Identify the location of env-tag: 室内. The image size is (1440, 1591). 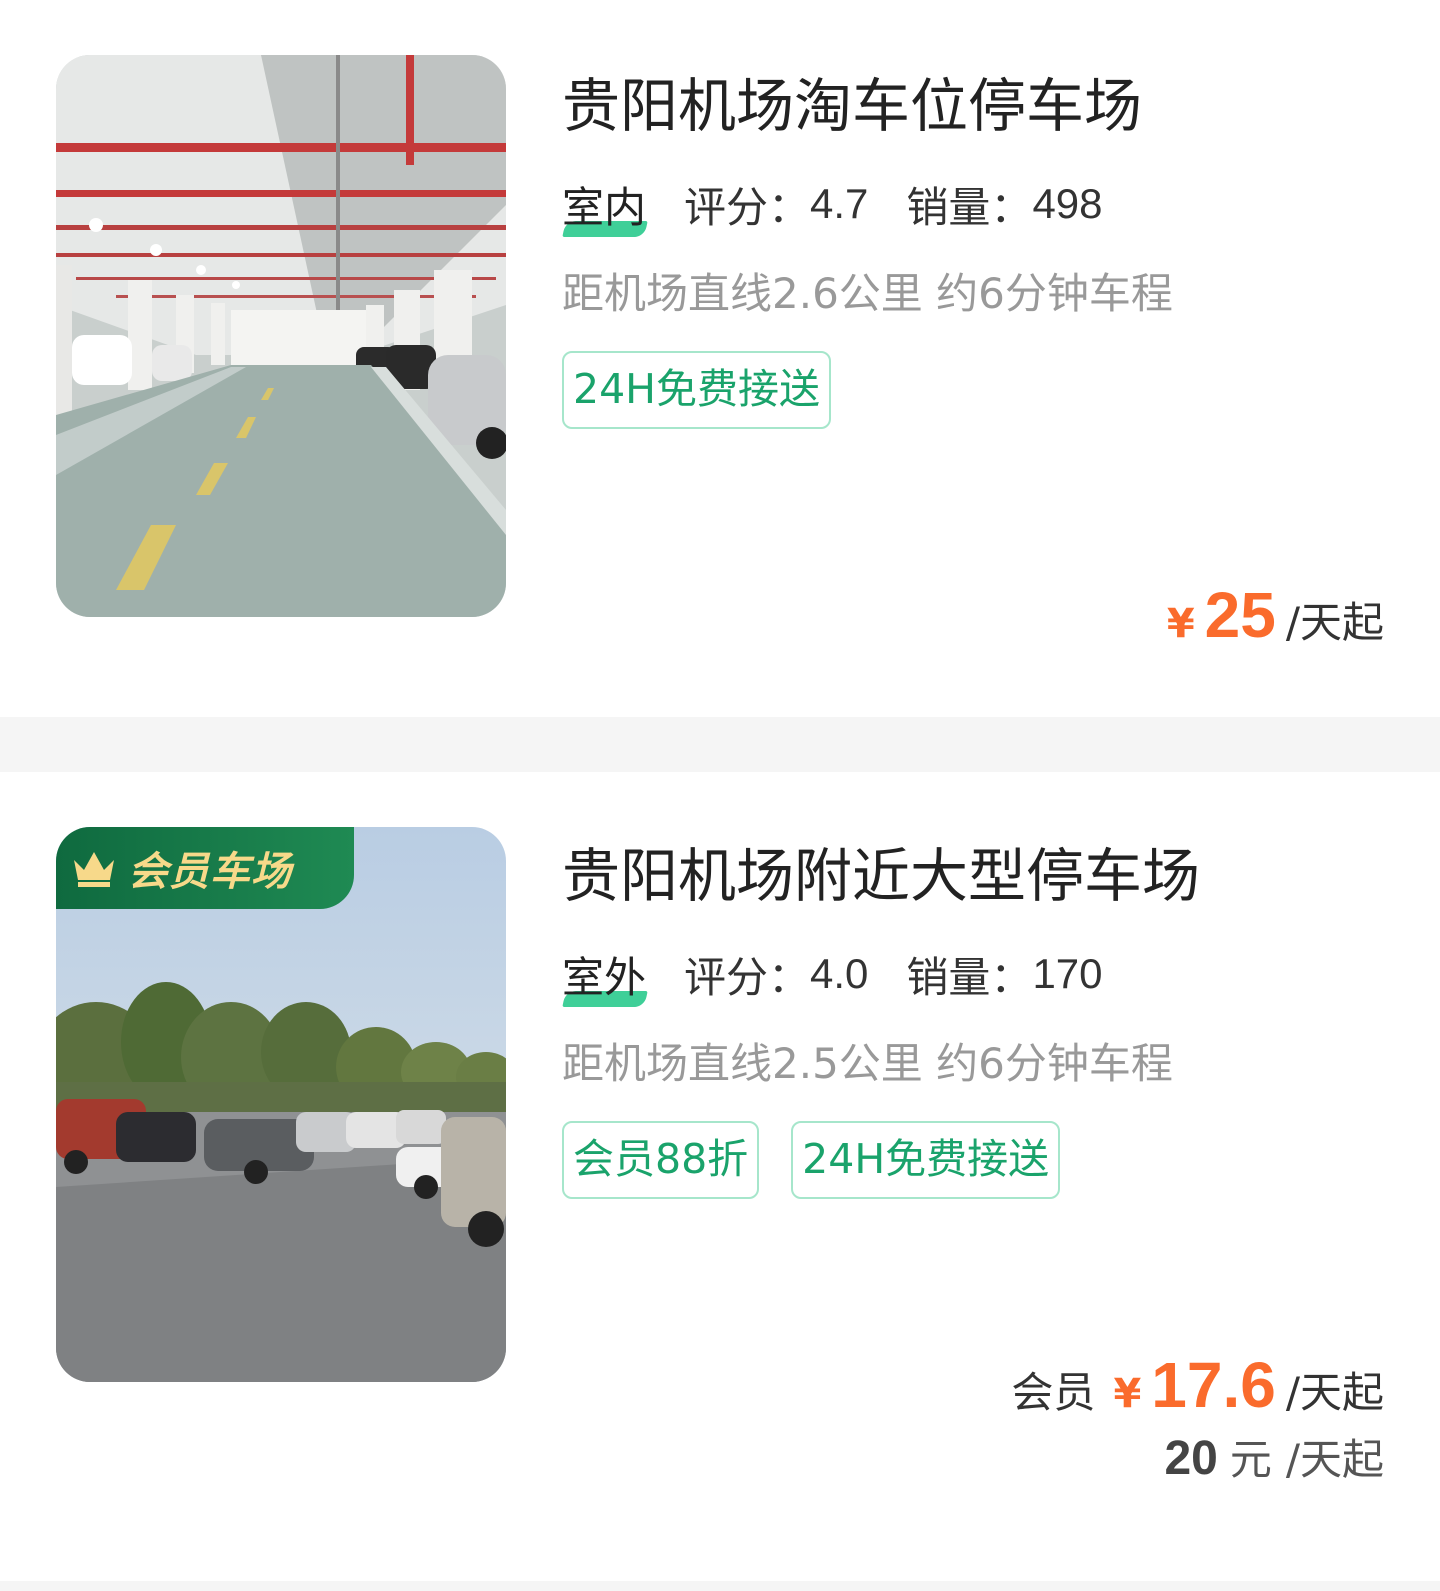
(604, 204).